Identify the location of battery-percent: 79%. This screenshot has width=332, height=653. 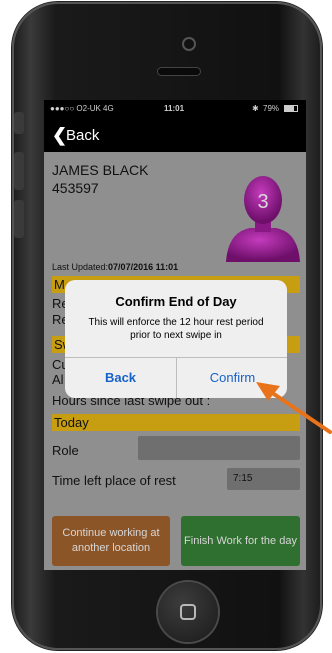
(271, 108).